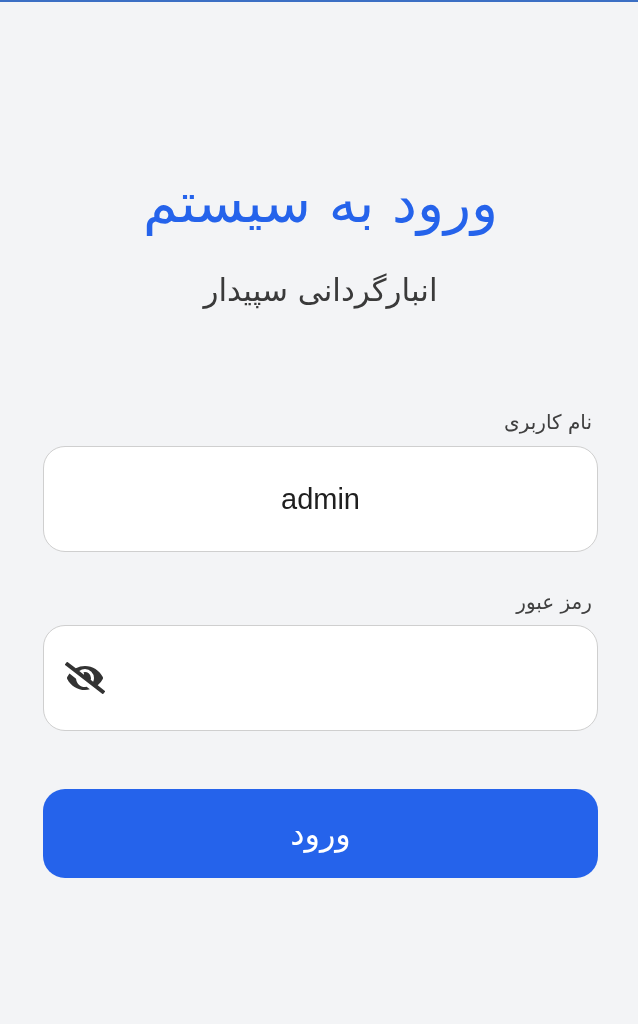 This screenshot has width=638, height=1024. I want to click on username-label: نام کاربری, so click(548, 422).